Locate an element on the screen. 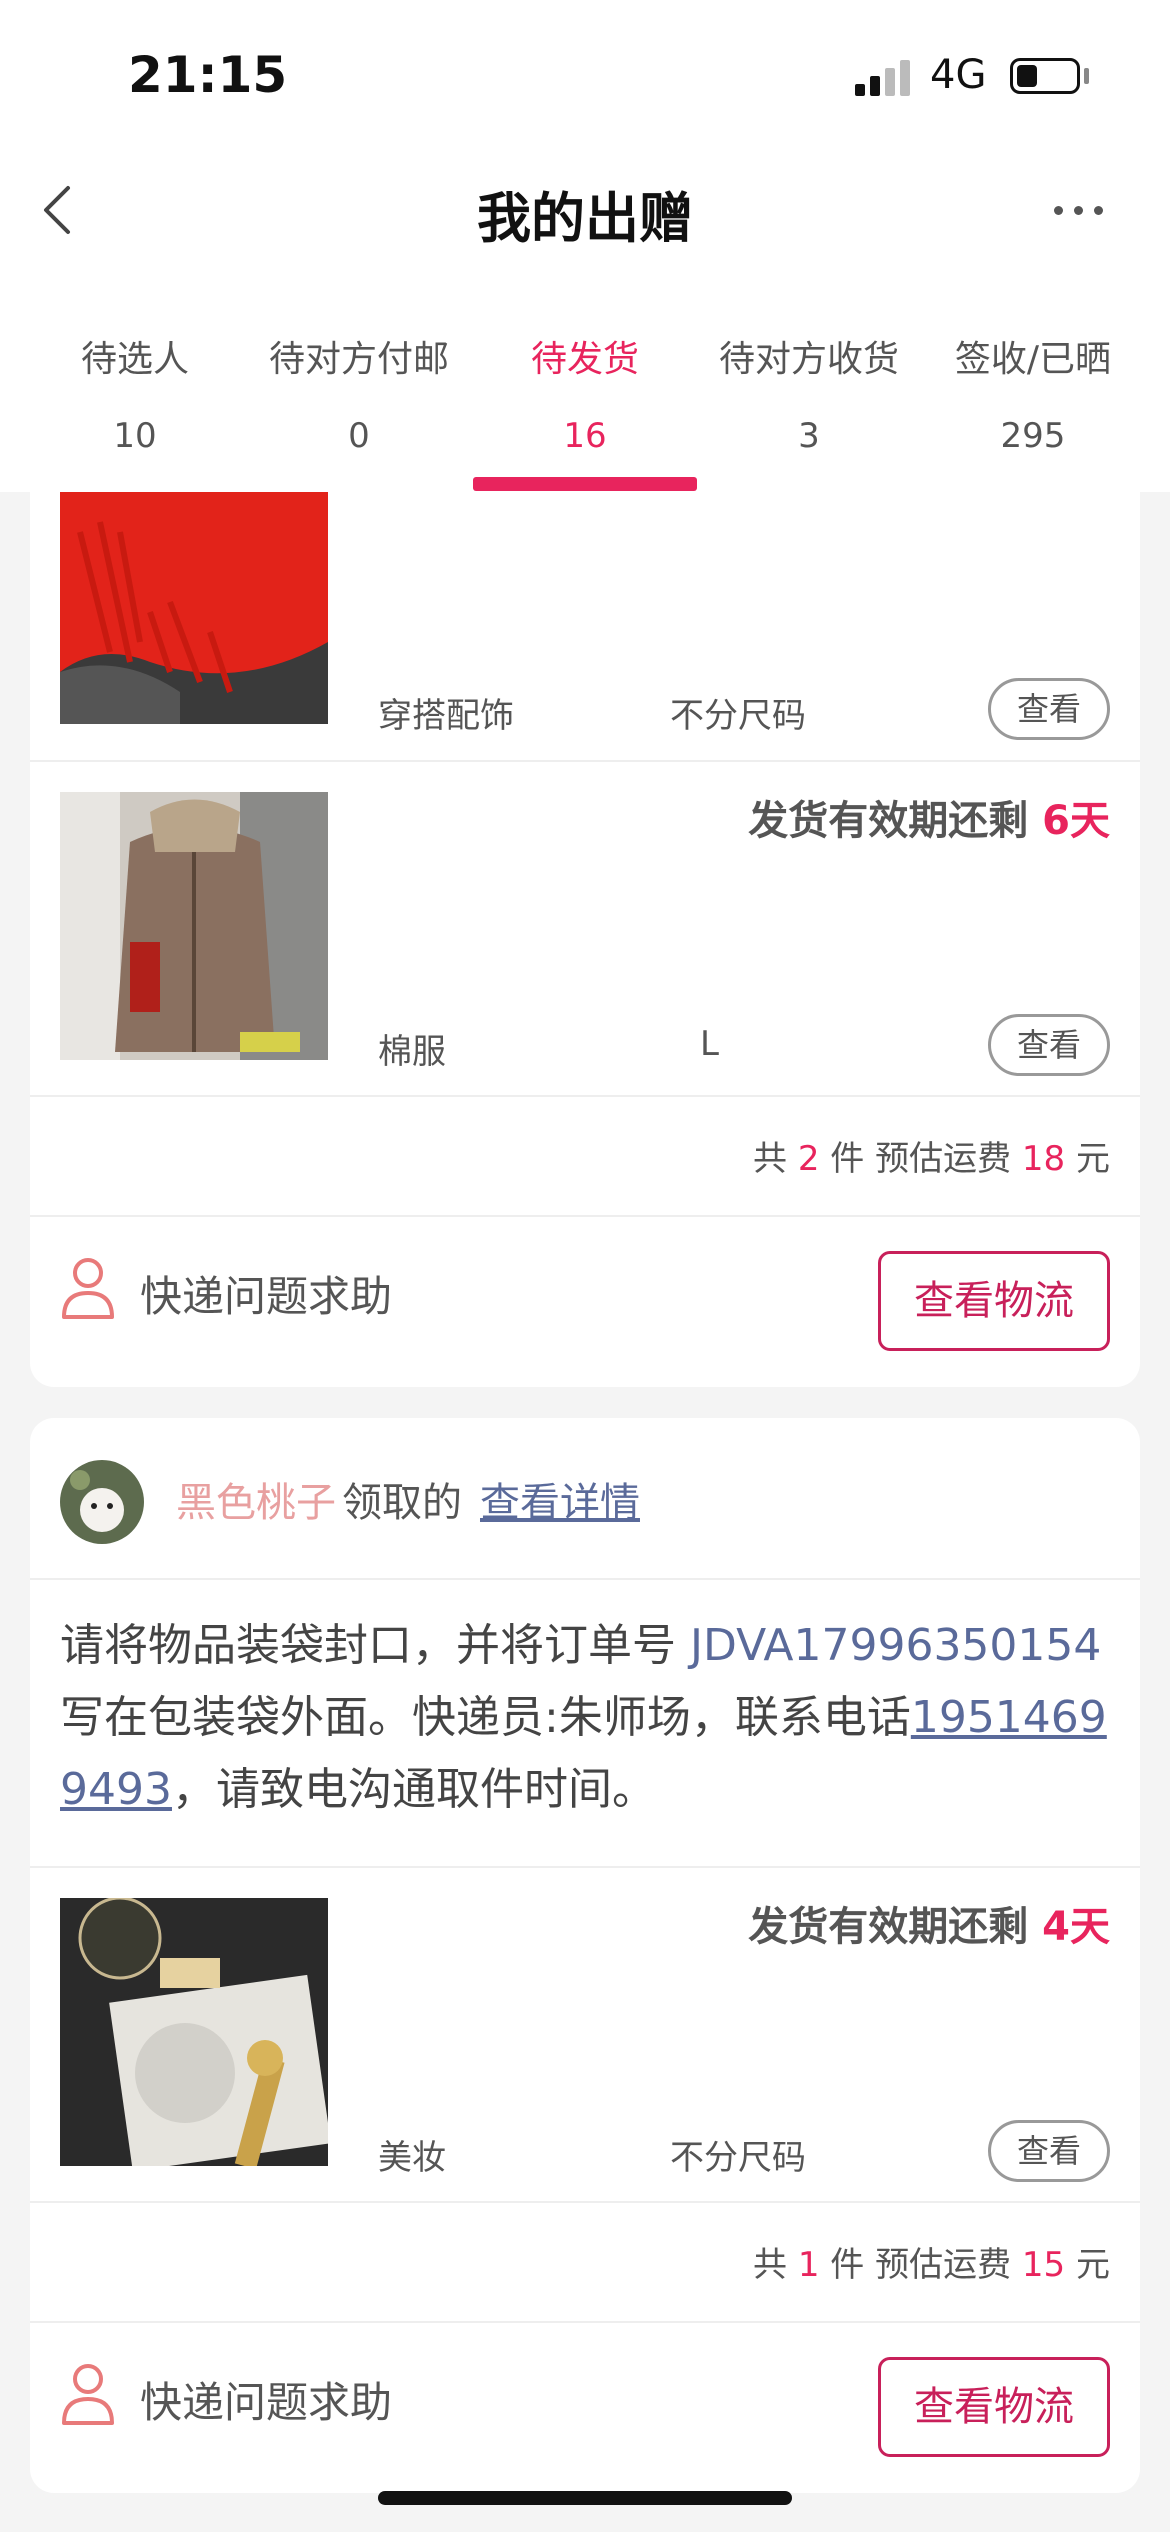 Image resolution: width=1170 pixels, height=2532 pixels. item-row: 发货有效期还剩 6天 棉服 L 查看 is located at coordinates (585, 928).